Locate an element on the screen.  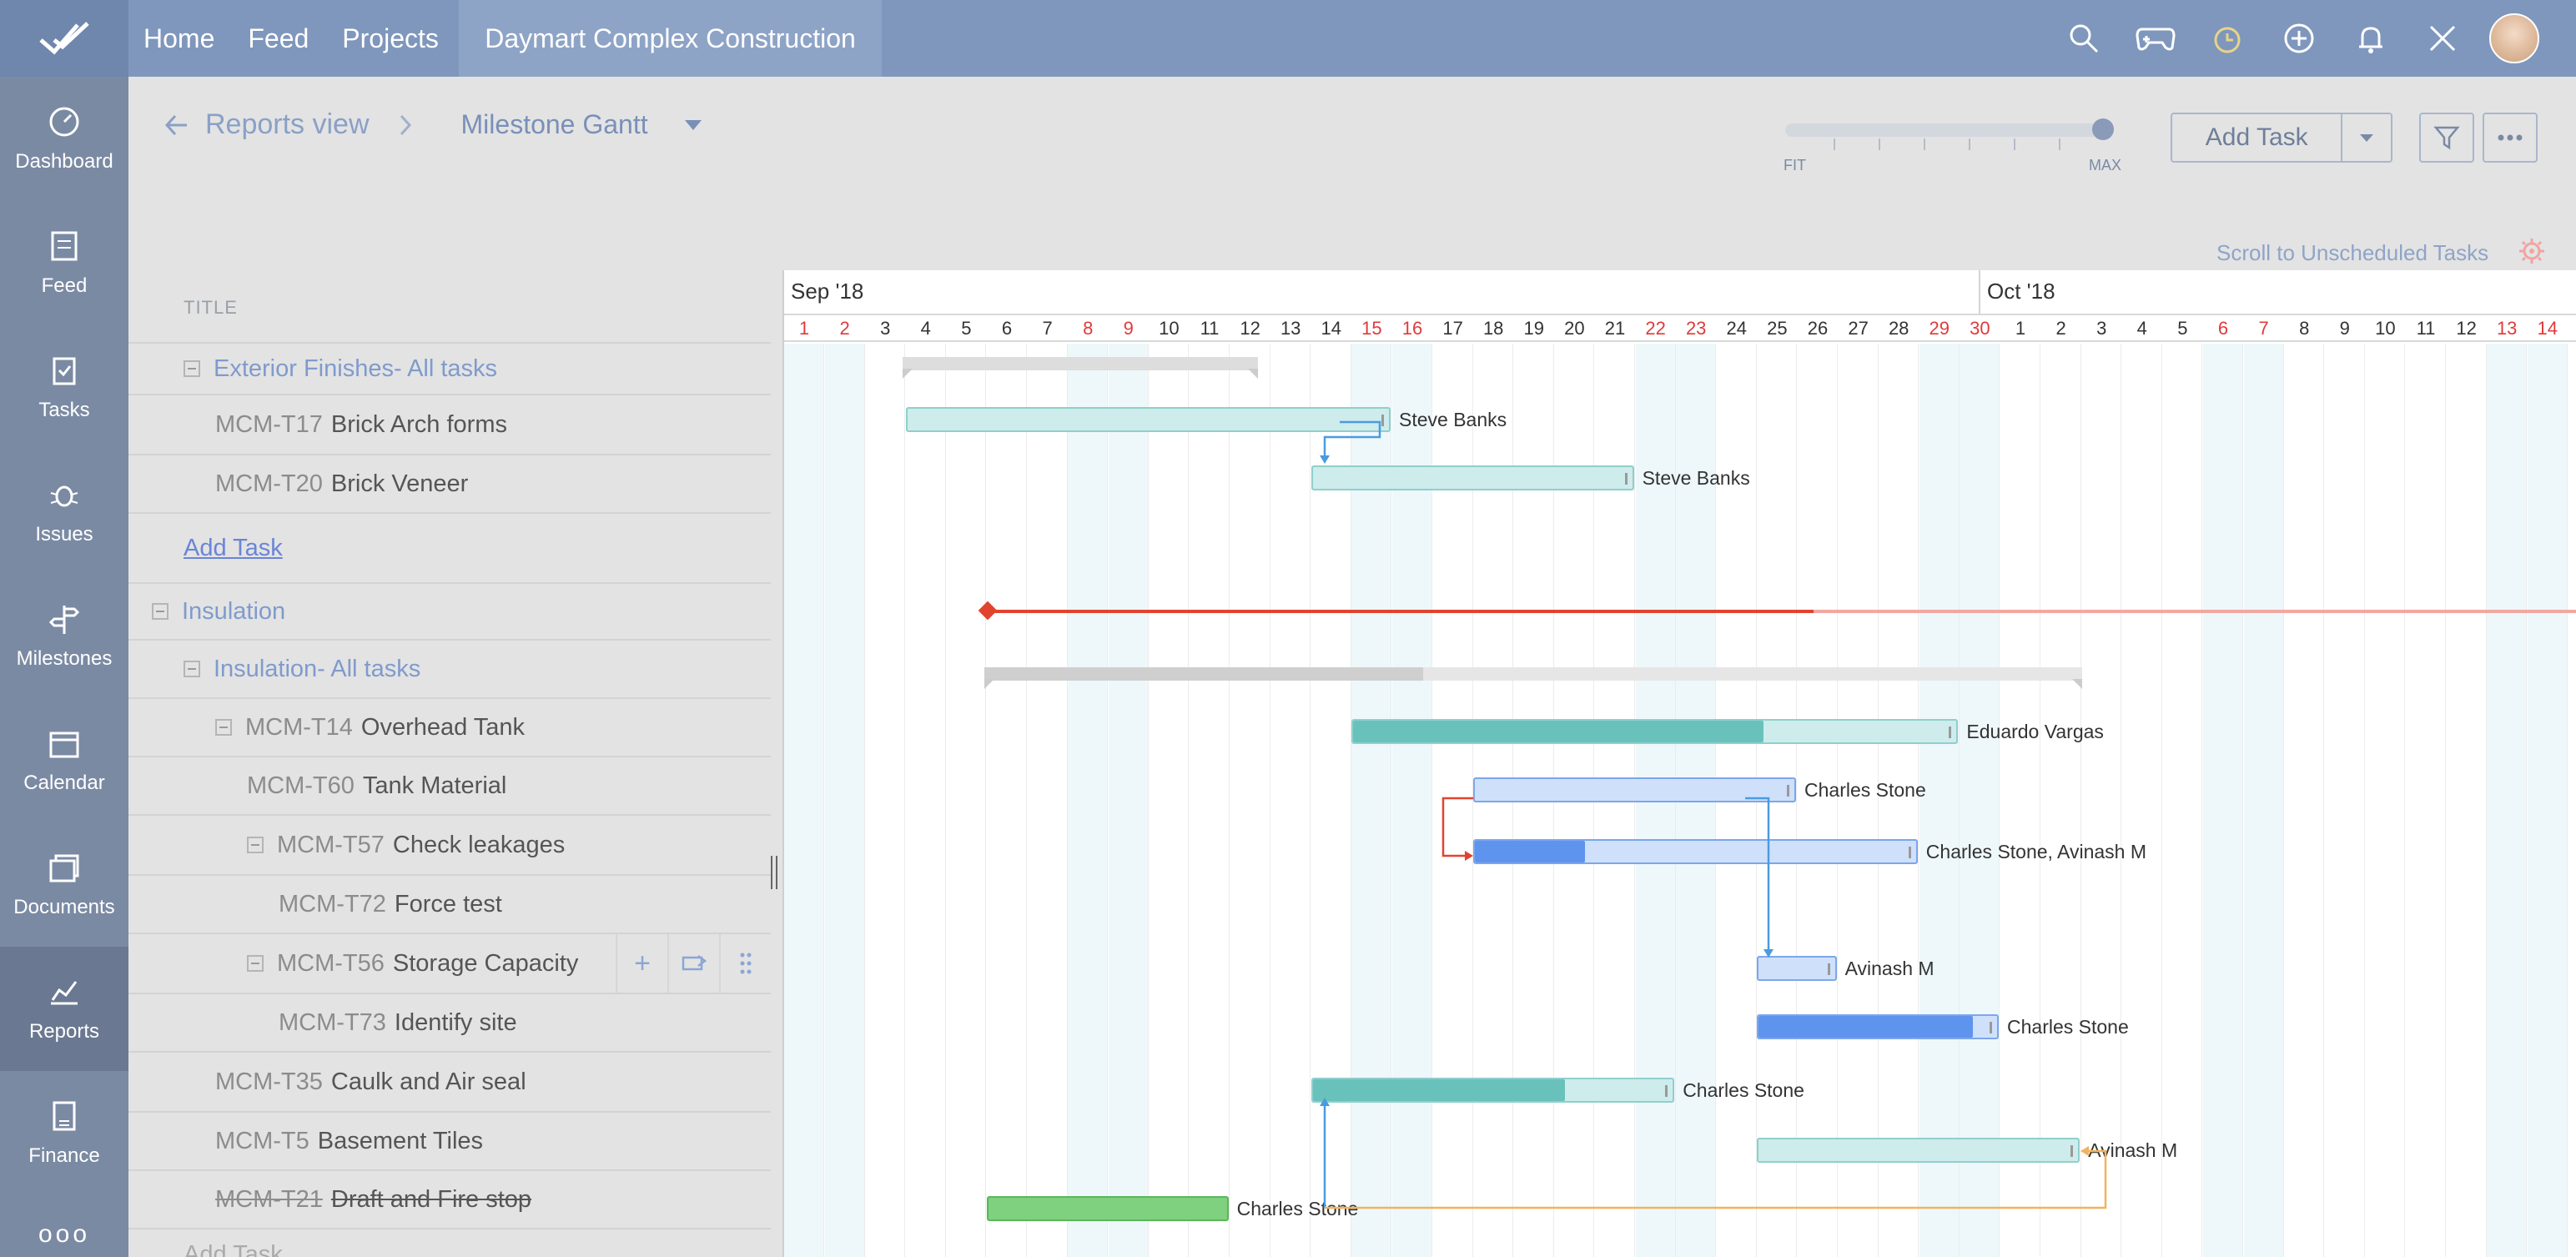
top-nav: Home Feed Projects is located at coordinates (307, 38).